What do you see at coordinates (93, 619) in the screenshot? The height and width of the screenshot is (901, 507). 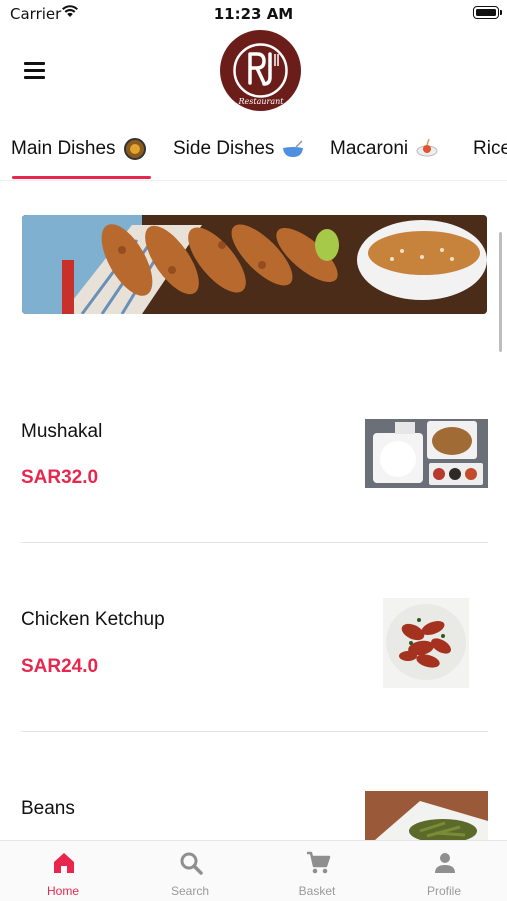 I see `item-name: Chicken Ketchup` at bounding box center [93, 619].